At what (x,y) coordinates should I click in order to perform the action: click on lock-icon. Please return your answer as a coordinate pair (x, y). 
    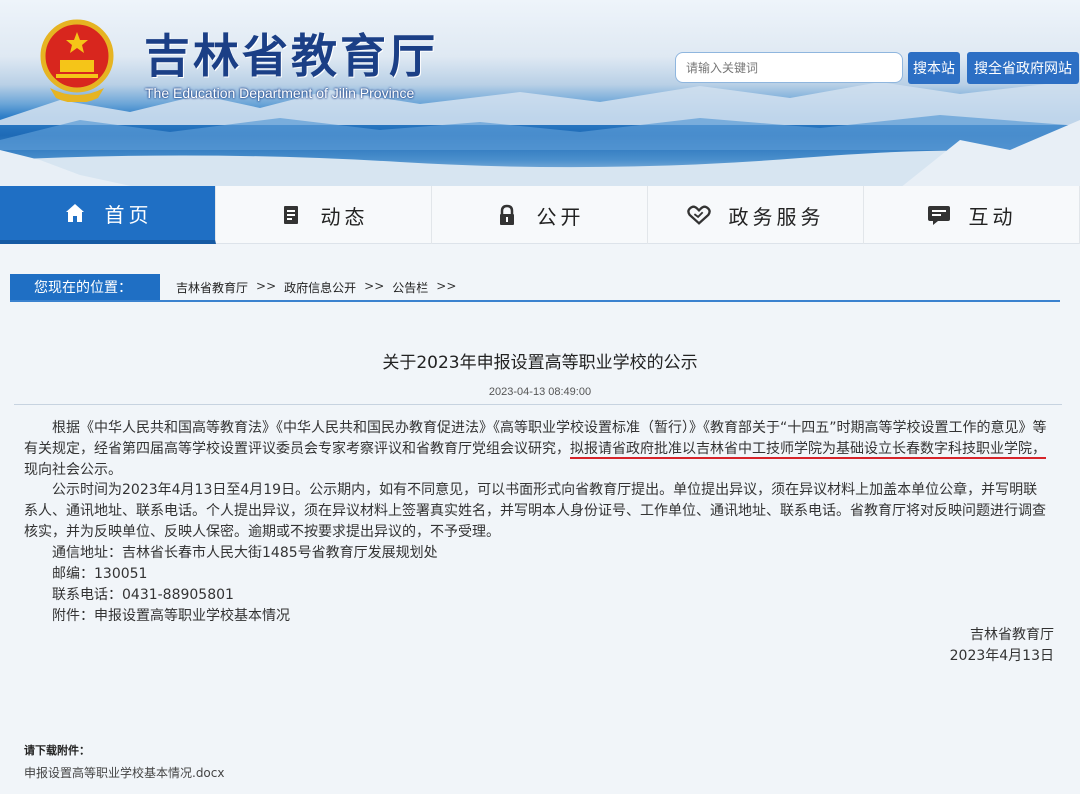
    Looking at the image, I should click on (507, 215).